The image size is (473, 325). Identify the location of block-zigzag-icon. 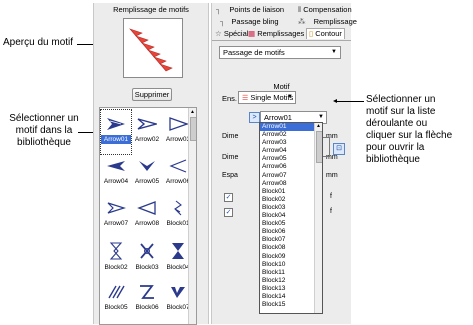
(147, 292).